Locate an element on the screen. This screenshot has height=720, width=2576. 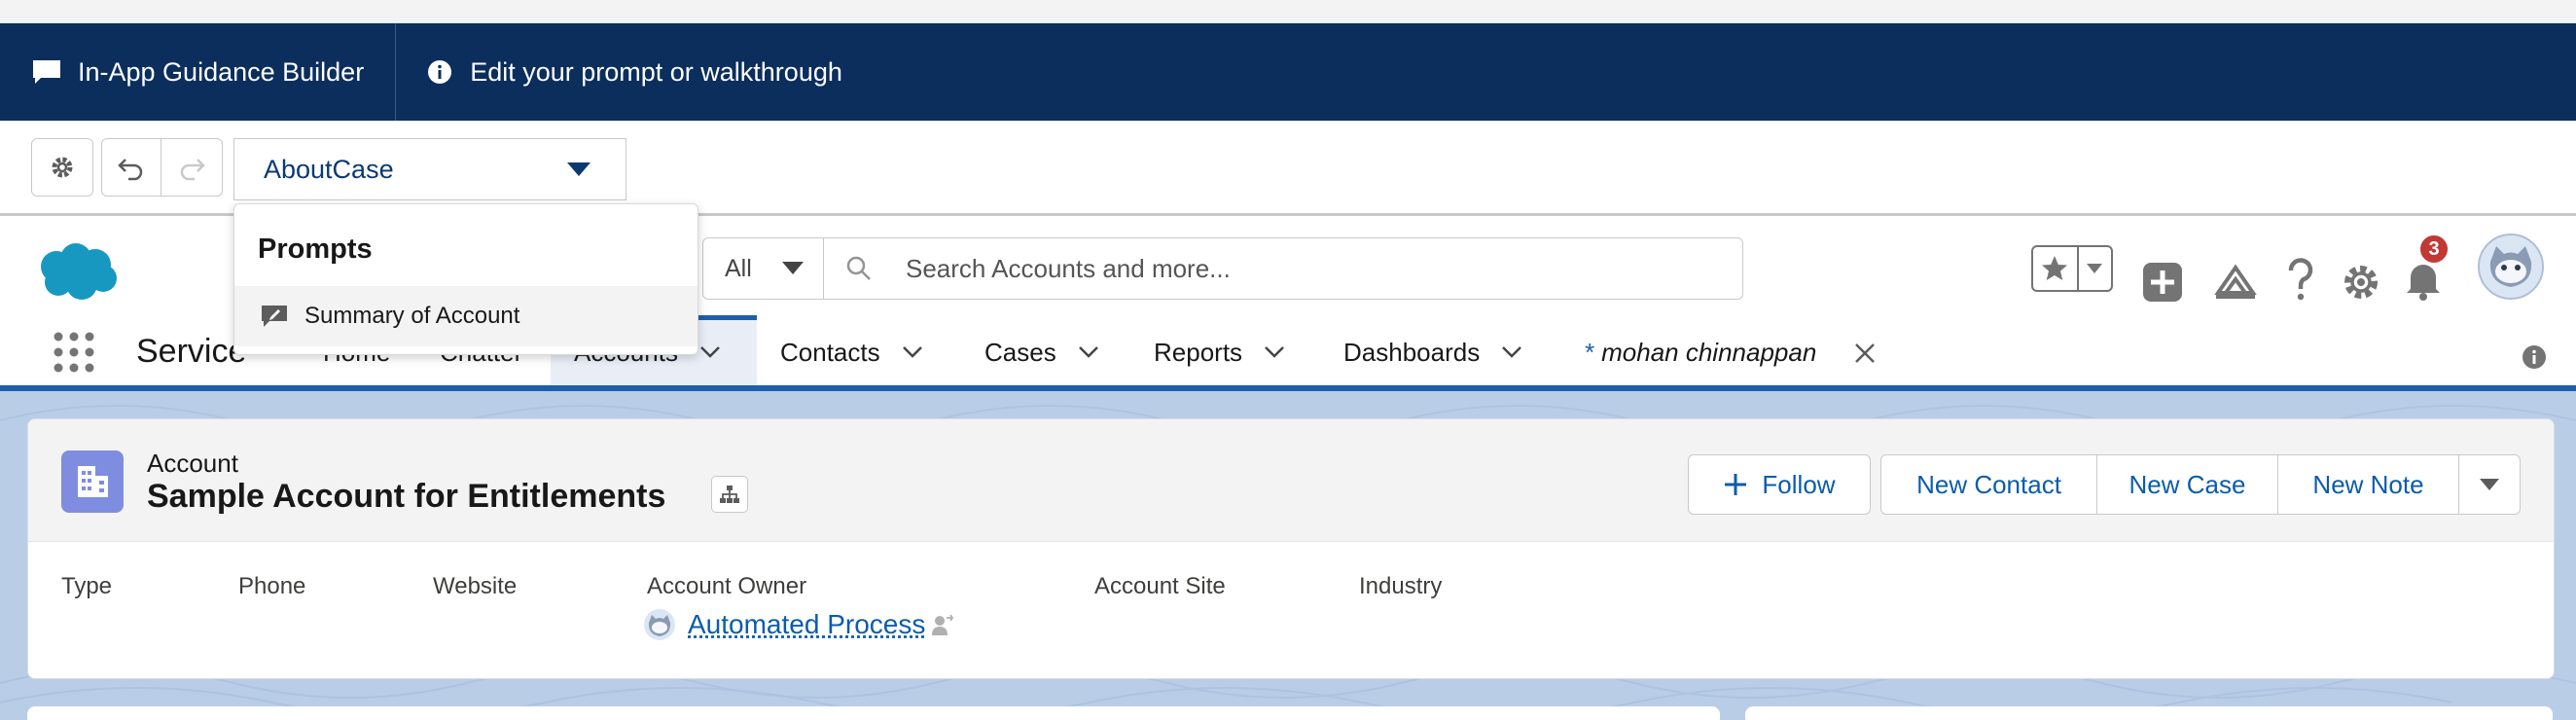
prompt-dropdown: Prompts Summary of Account is located at coordinates (465, 279).